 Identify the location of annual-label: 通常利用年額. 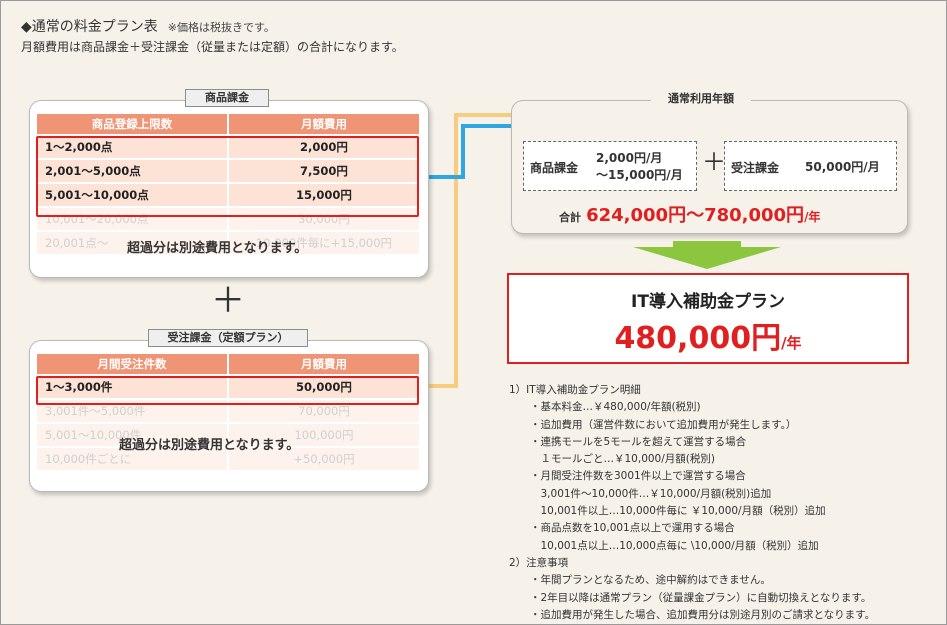
(701, 99).